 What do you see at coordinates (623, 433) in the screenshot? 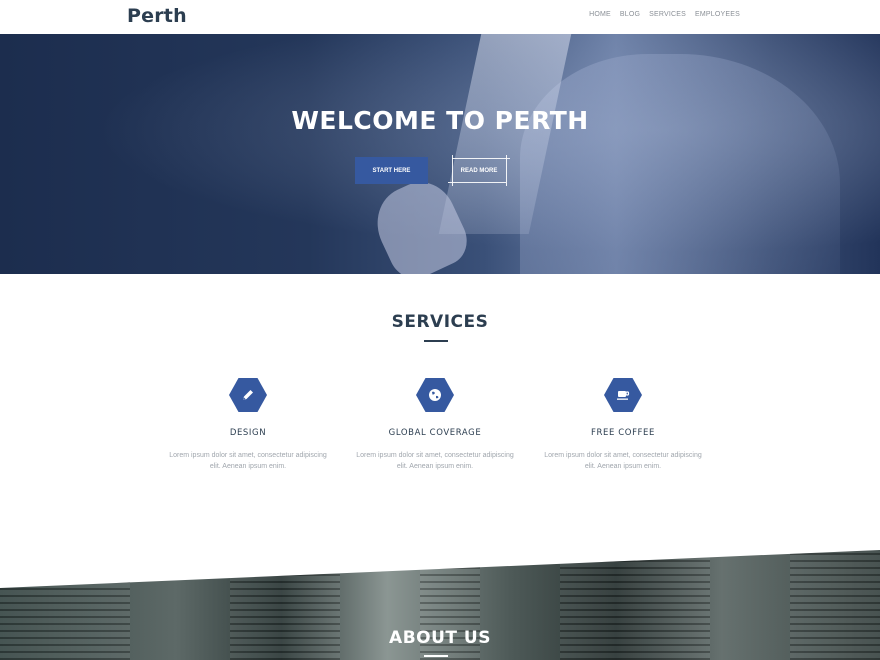
I see `service-title: FREE COFFEE` at bounding box center [623, 433].